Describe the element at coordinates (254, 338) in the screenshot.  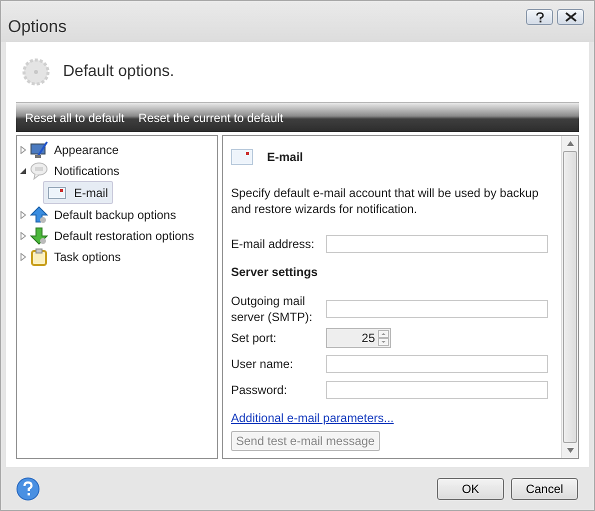
I see `field-label: Set port:` at that location.